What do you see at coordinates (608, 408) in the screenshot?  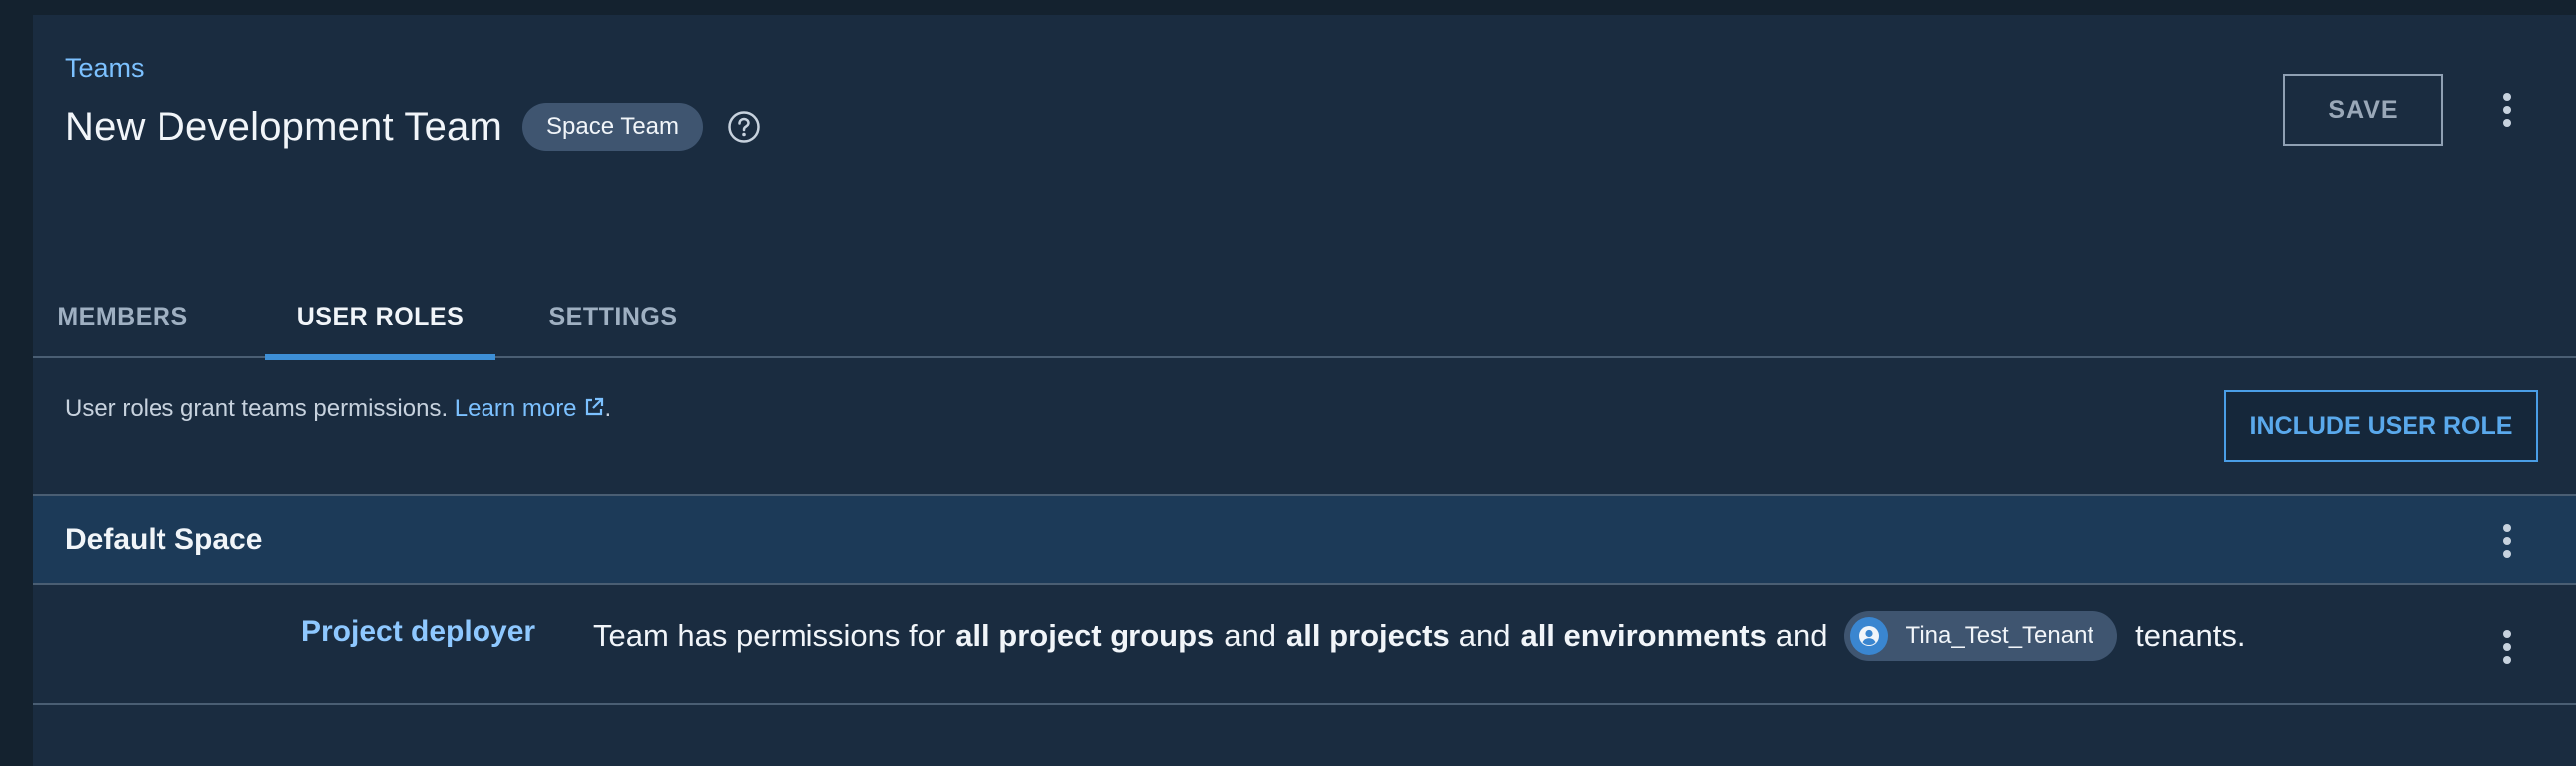 I see `info-suffix: .` at bounding box center [608, 408].